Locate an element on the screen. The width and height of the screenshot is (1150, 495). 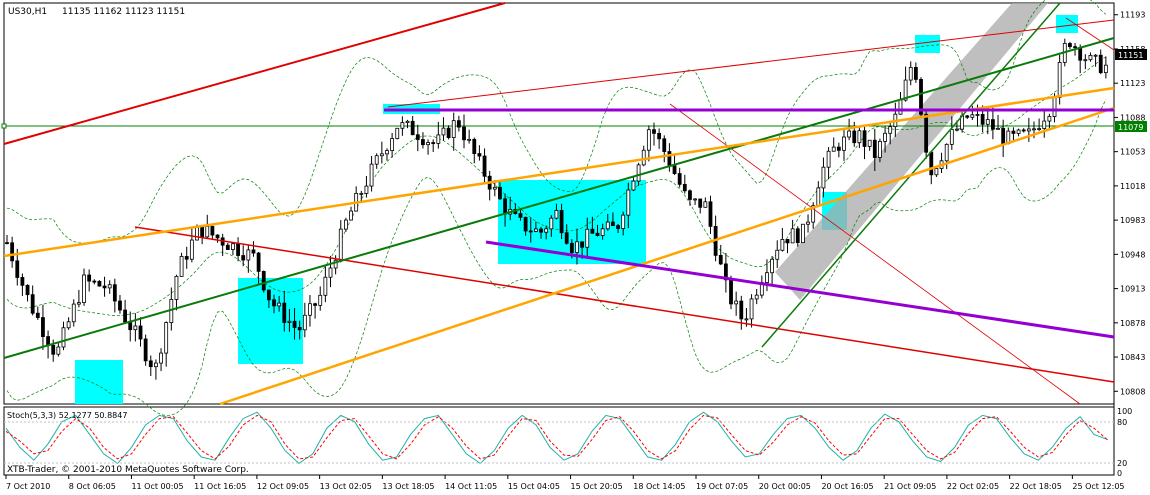
stoch-level-label: 0 is located at coordinates (1119, 473).